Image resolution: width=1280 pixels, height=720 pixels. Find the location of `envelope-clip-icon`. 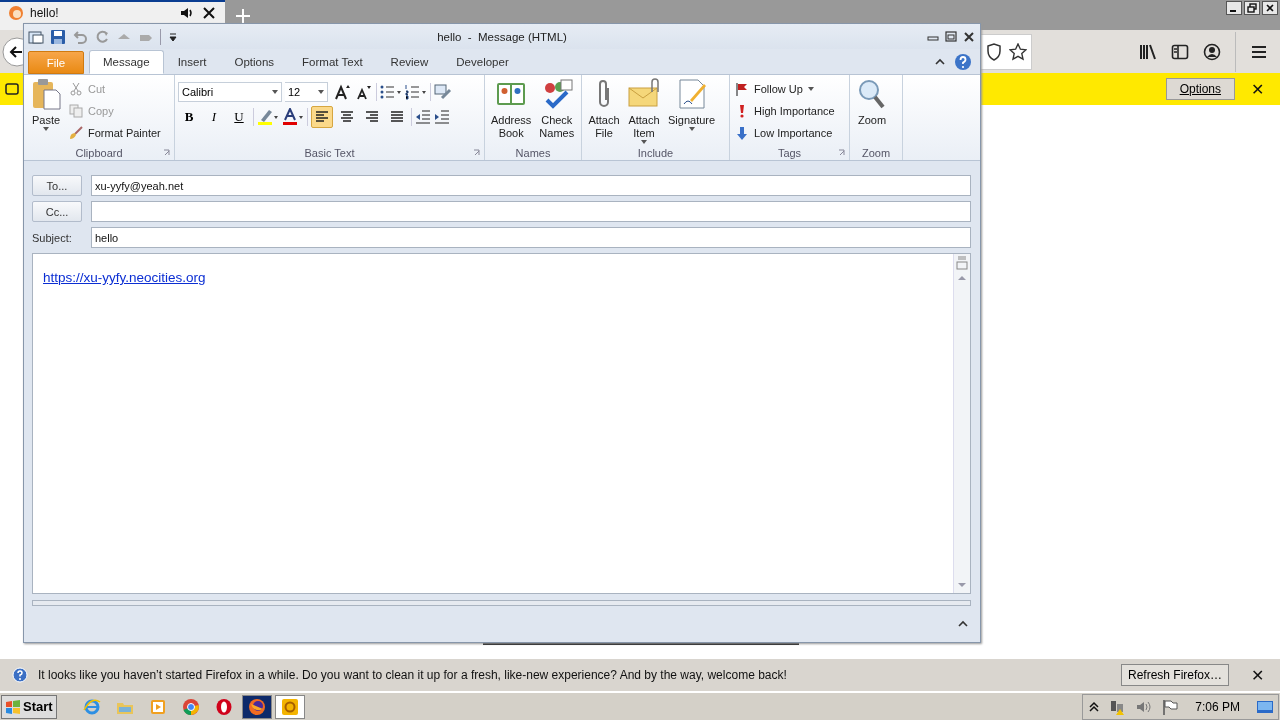

envelope-clip-icon is located at coordinates (644, 94).